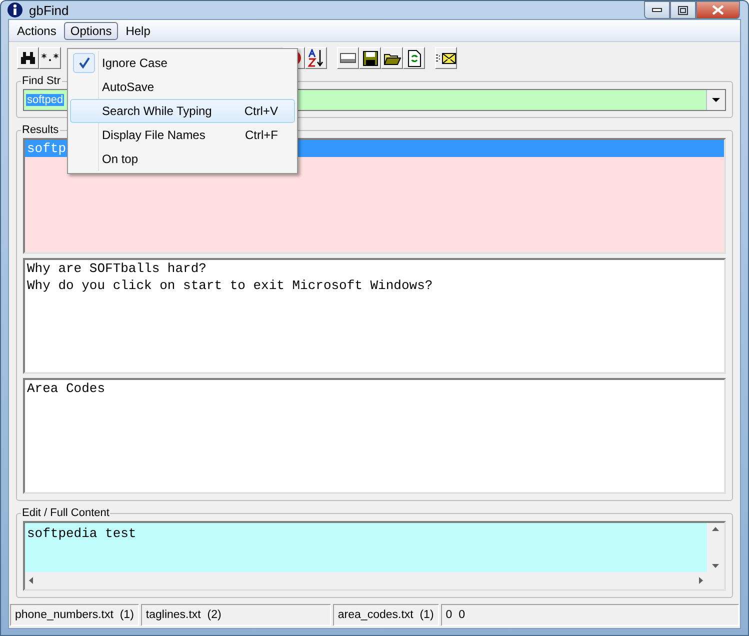 This screenshot has height=636, width=749. Describe the element at coordinates (374, 388) in the screenshot. I see `result-line: Area Codes` at that location.